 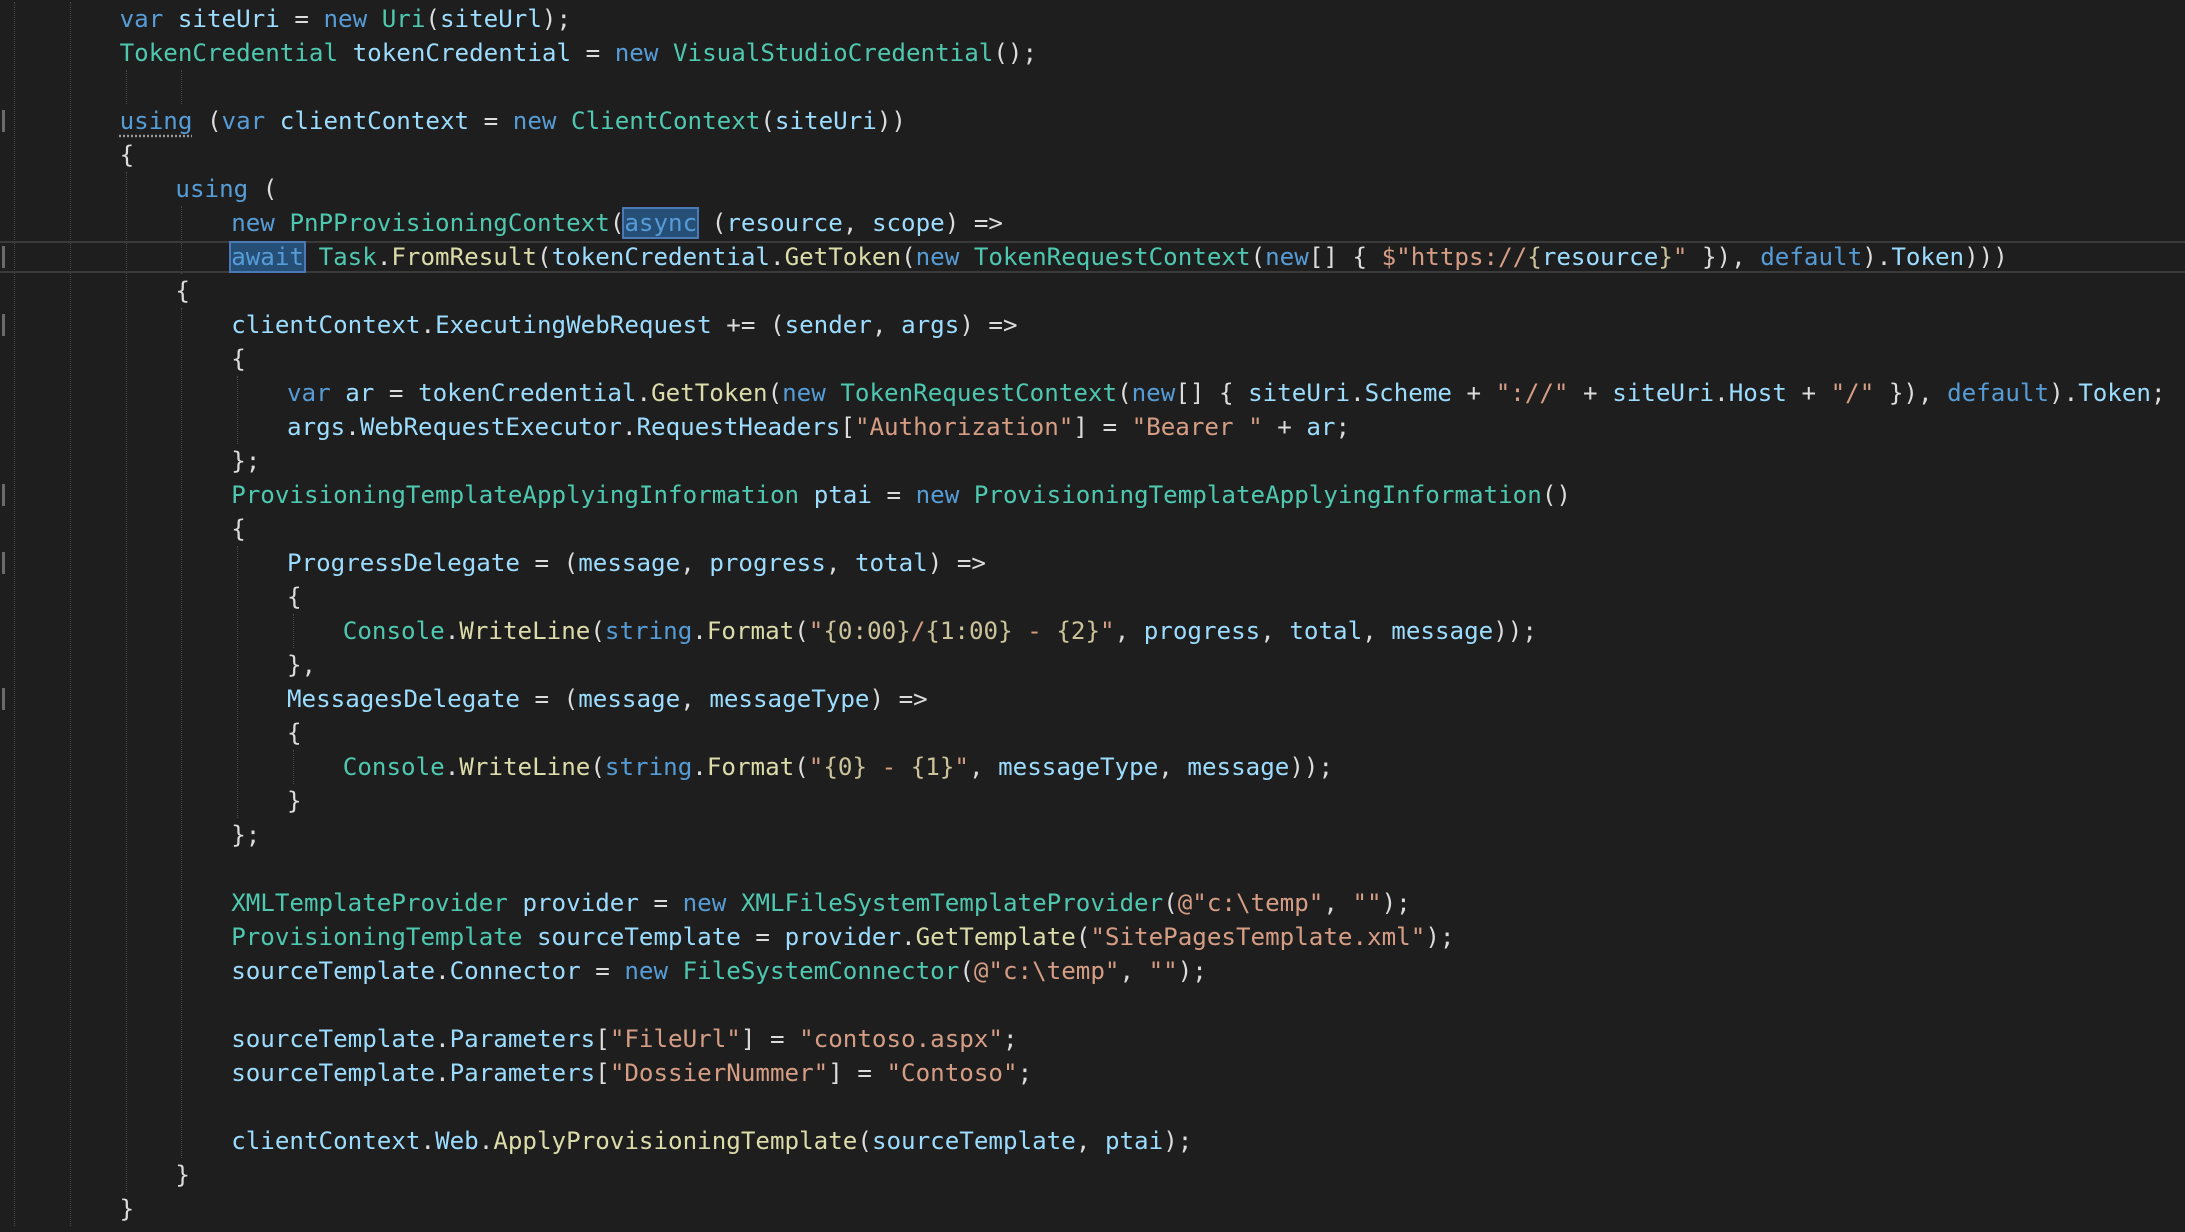 What do you see at coordinates (893, 495) in the screenshot?
I see `code-token: =` at bounding box center [893, 495].